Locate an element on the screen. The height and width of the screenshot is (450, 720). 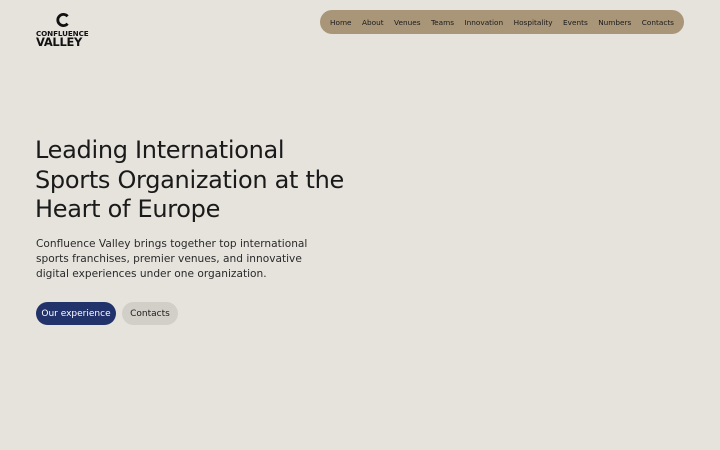
nav-item-home: Home is located at coordinates (341, 22).